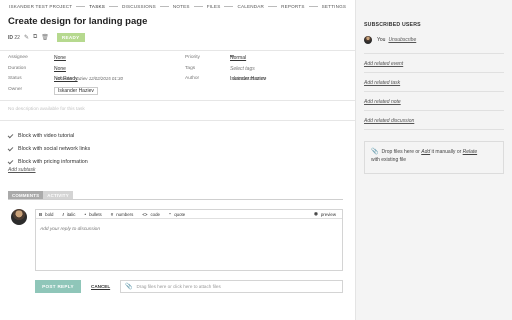 The width and height of the screenshot is (512, 320). Describe the element at coordinates (381, 40) in the screenshot. I see `user-name: You` at that location.